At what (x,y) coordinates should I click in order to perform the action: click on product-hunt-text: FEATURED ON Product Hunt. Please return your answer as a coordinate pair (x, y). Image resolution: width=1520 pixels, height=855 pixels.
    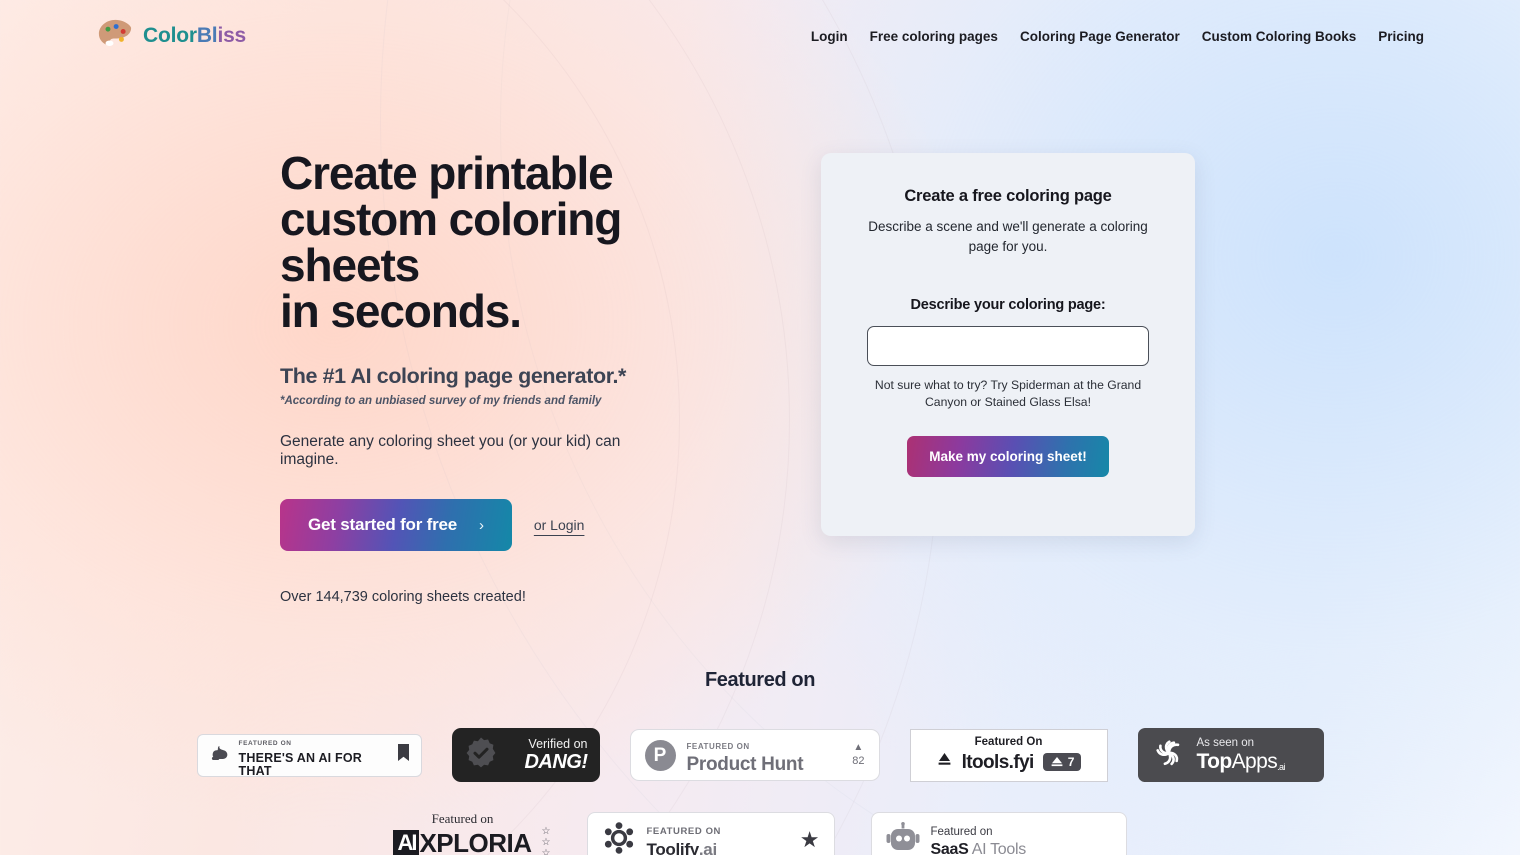
    Looking at the image, I should click on (764, 755).